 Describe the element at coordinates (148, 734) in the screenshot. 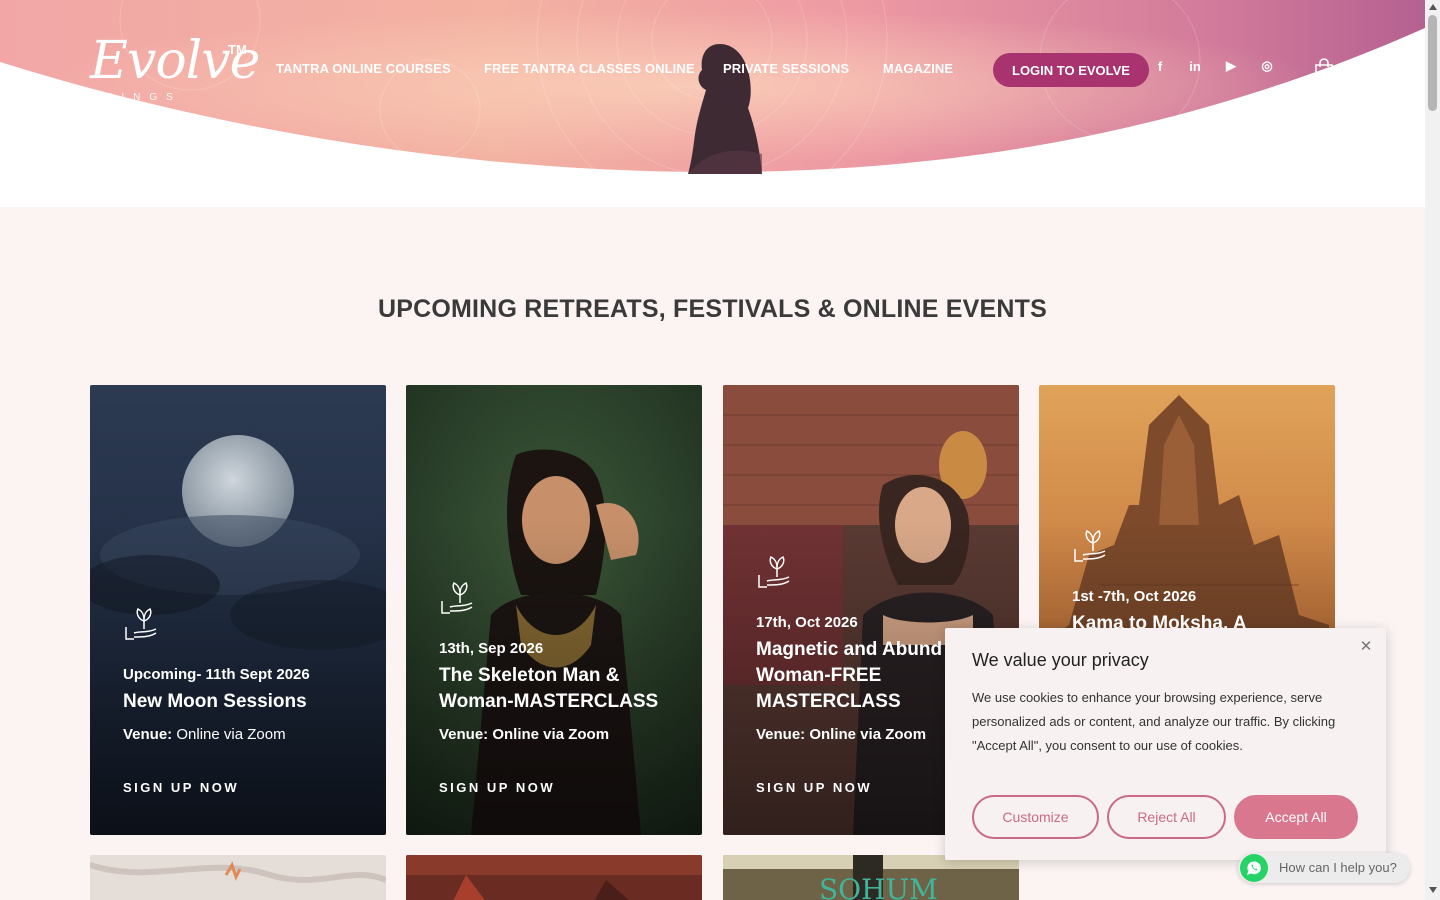

I see `venue-label: Venue:` at that location.